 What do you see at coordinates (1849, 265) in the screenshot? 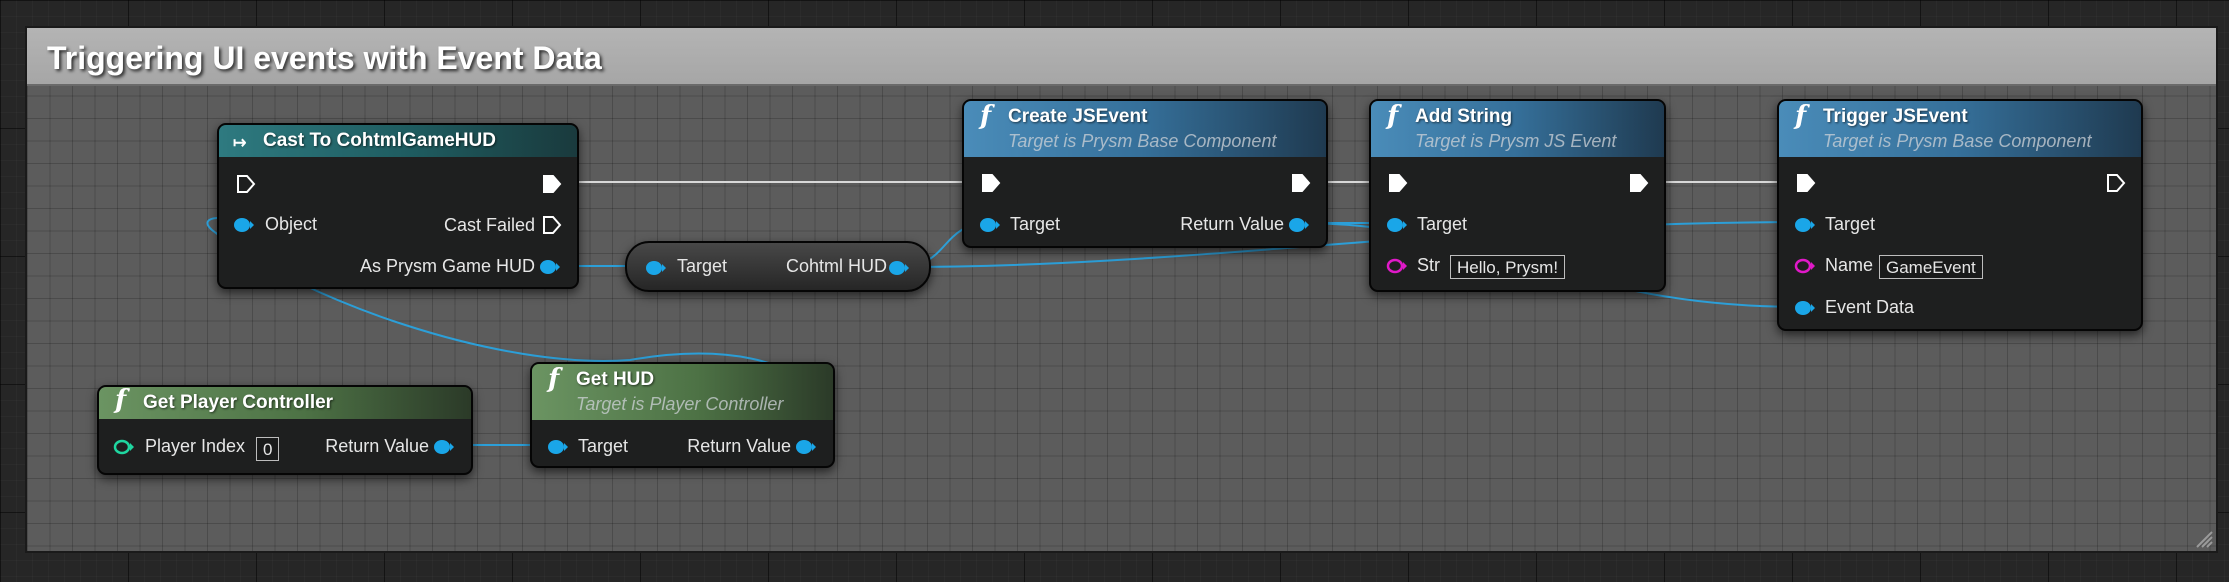
I see `name-pin-label: Name` at bounding box center [1849, 265].